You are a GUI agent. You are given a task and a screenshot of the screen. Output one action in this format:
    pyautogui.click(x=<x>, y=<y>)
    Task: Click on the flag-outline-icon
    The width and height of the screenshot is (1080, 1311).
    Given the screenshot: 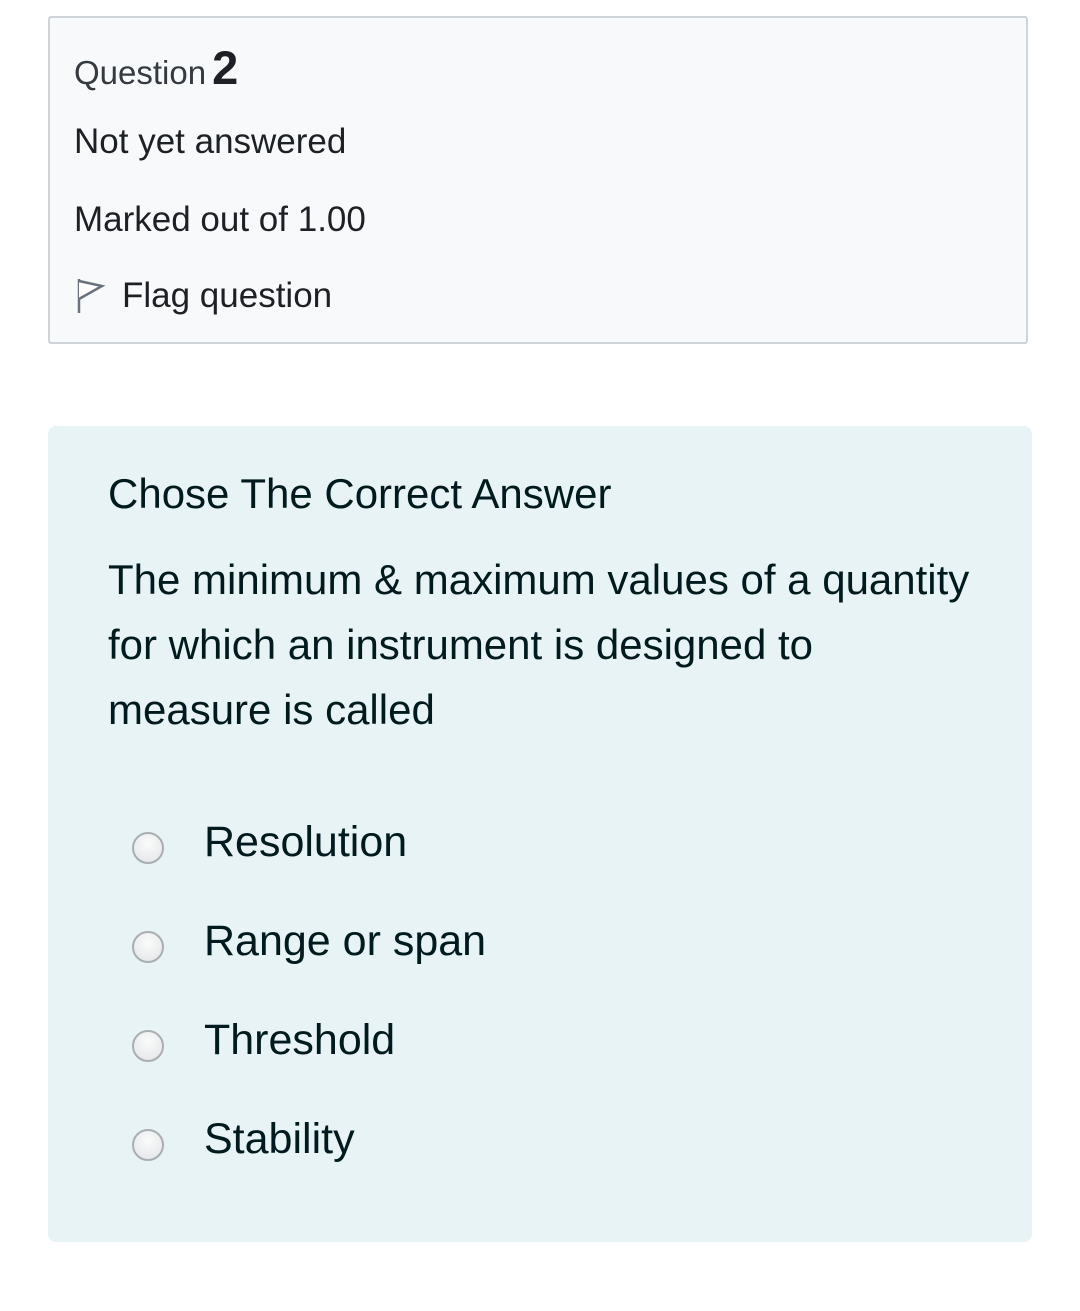 What is the action you would take?
    pyautogui.click(x=90, y=296)
    